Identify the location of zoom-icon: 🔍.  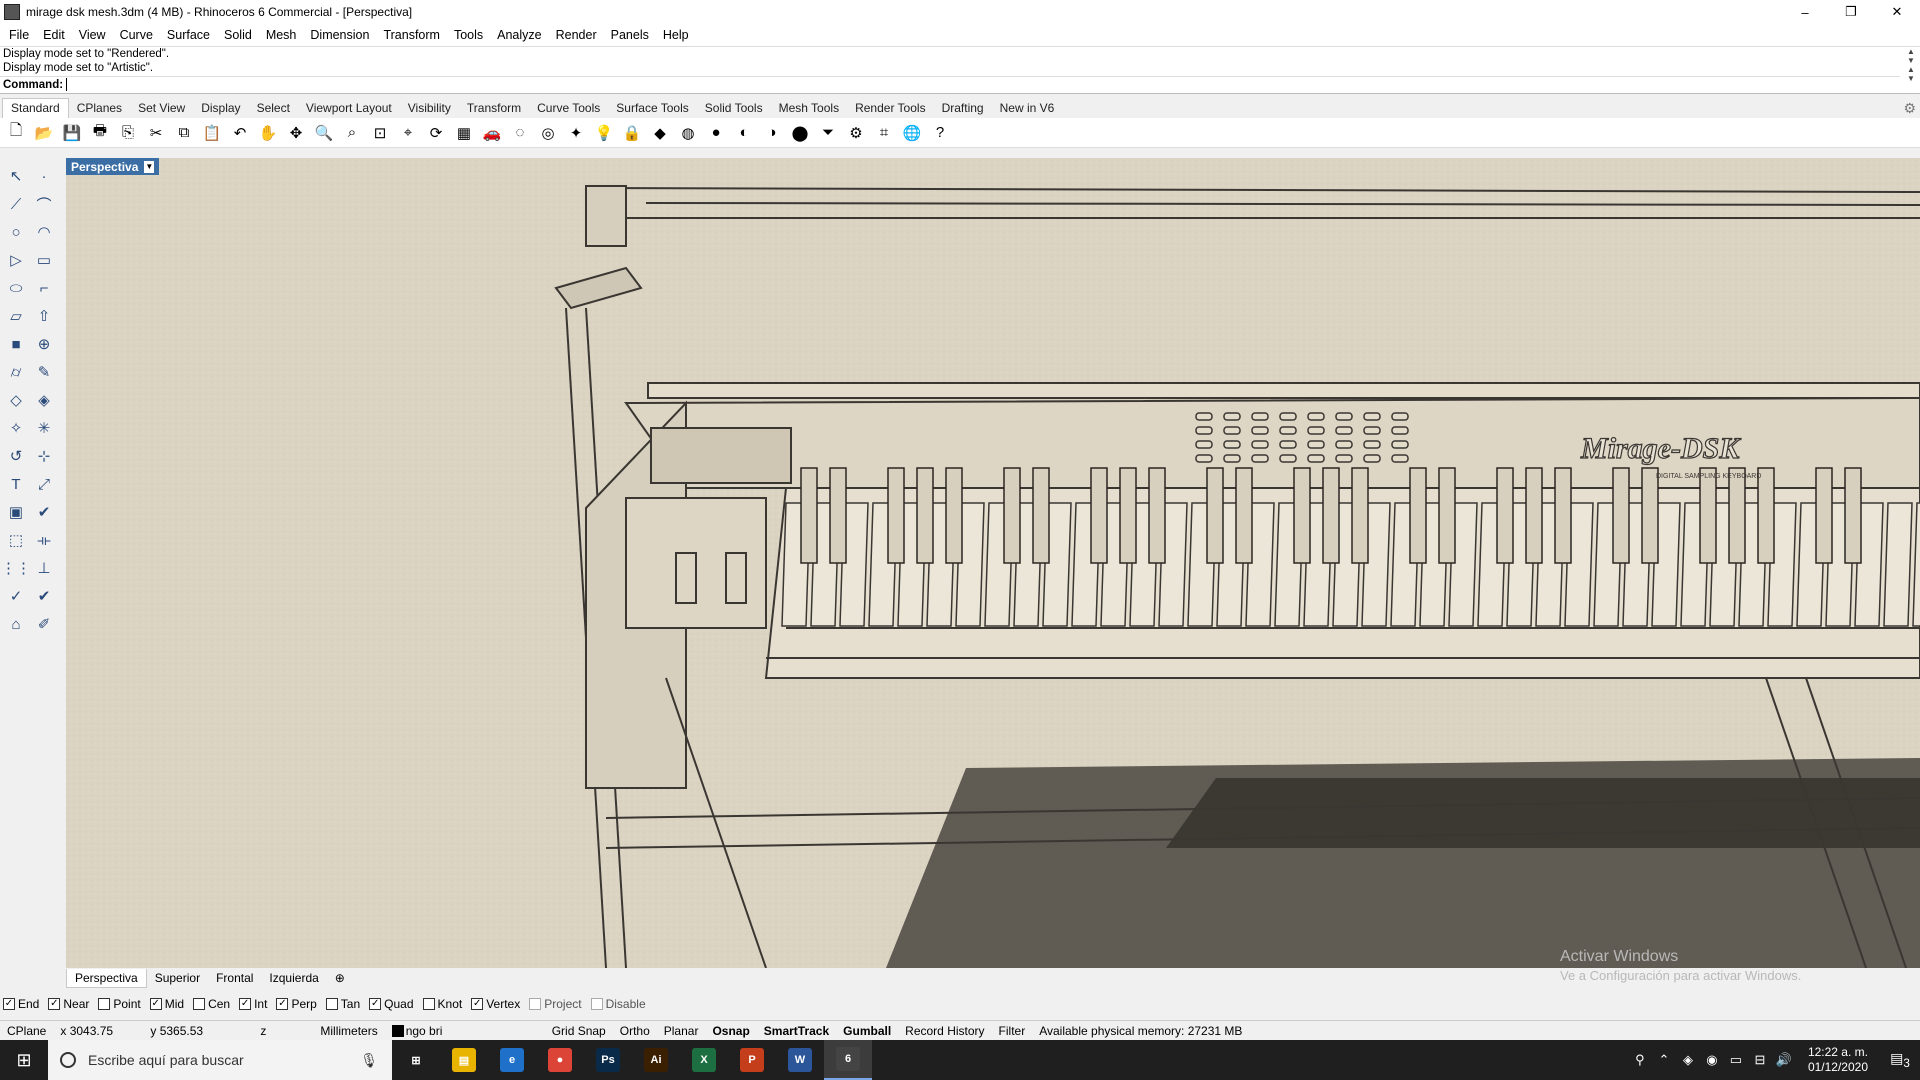
(324, 133).